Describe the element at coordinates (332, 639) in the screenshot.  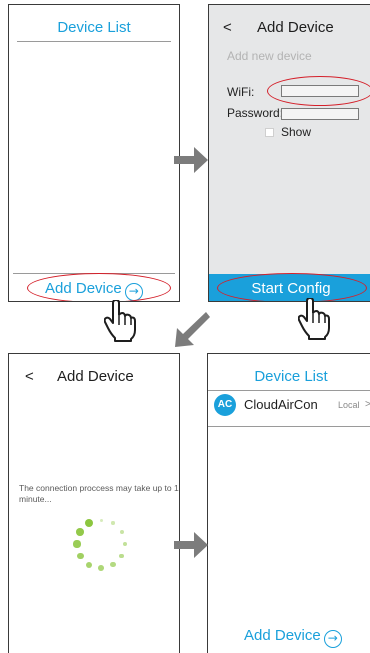
I see `arrow-right-circle-icon: →` at that location.